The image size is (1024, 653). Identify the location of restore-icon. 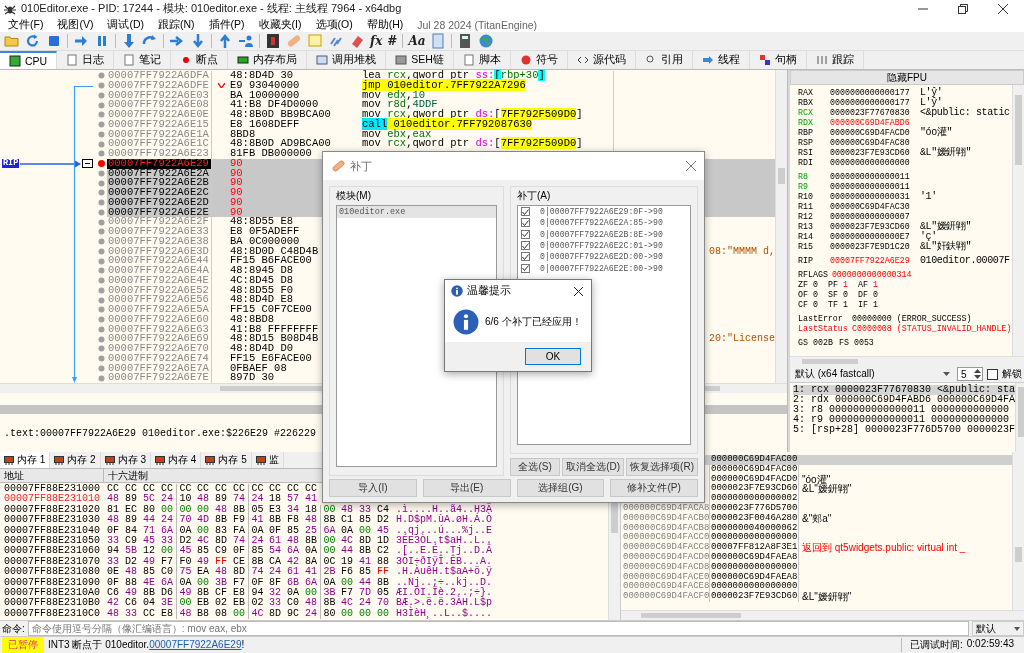
(963, 8).